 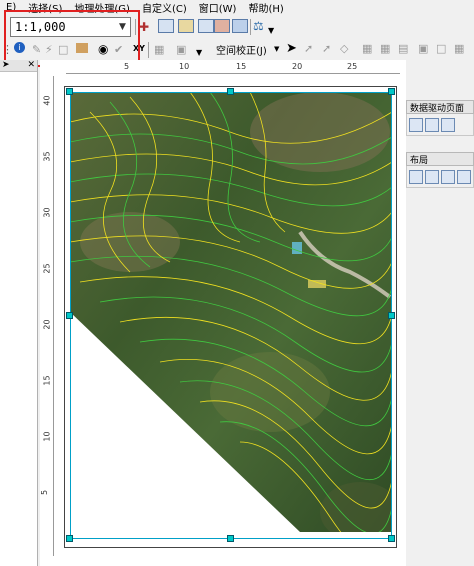 I want to click on menu-item-edit: E), so click(x=11, y=7).